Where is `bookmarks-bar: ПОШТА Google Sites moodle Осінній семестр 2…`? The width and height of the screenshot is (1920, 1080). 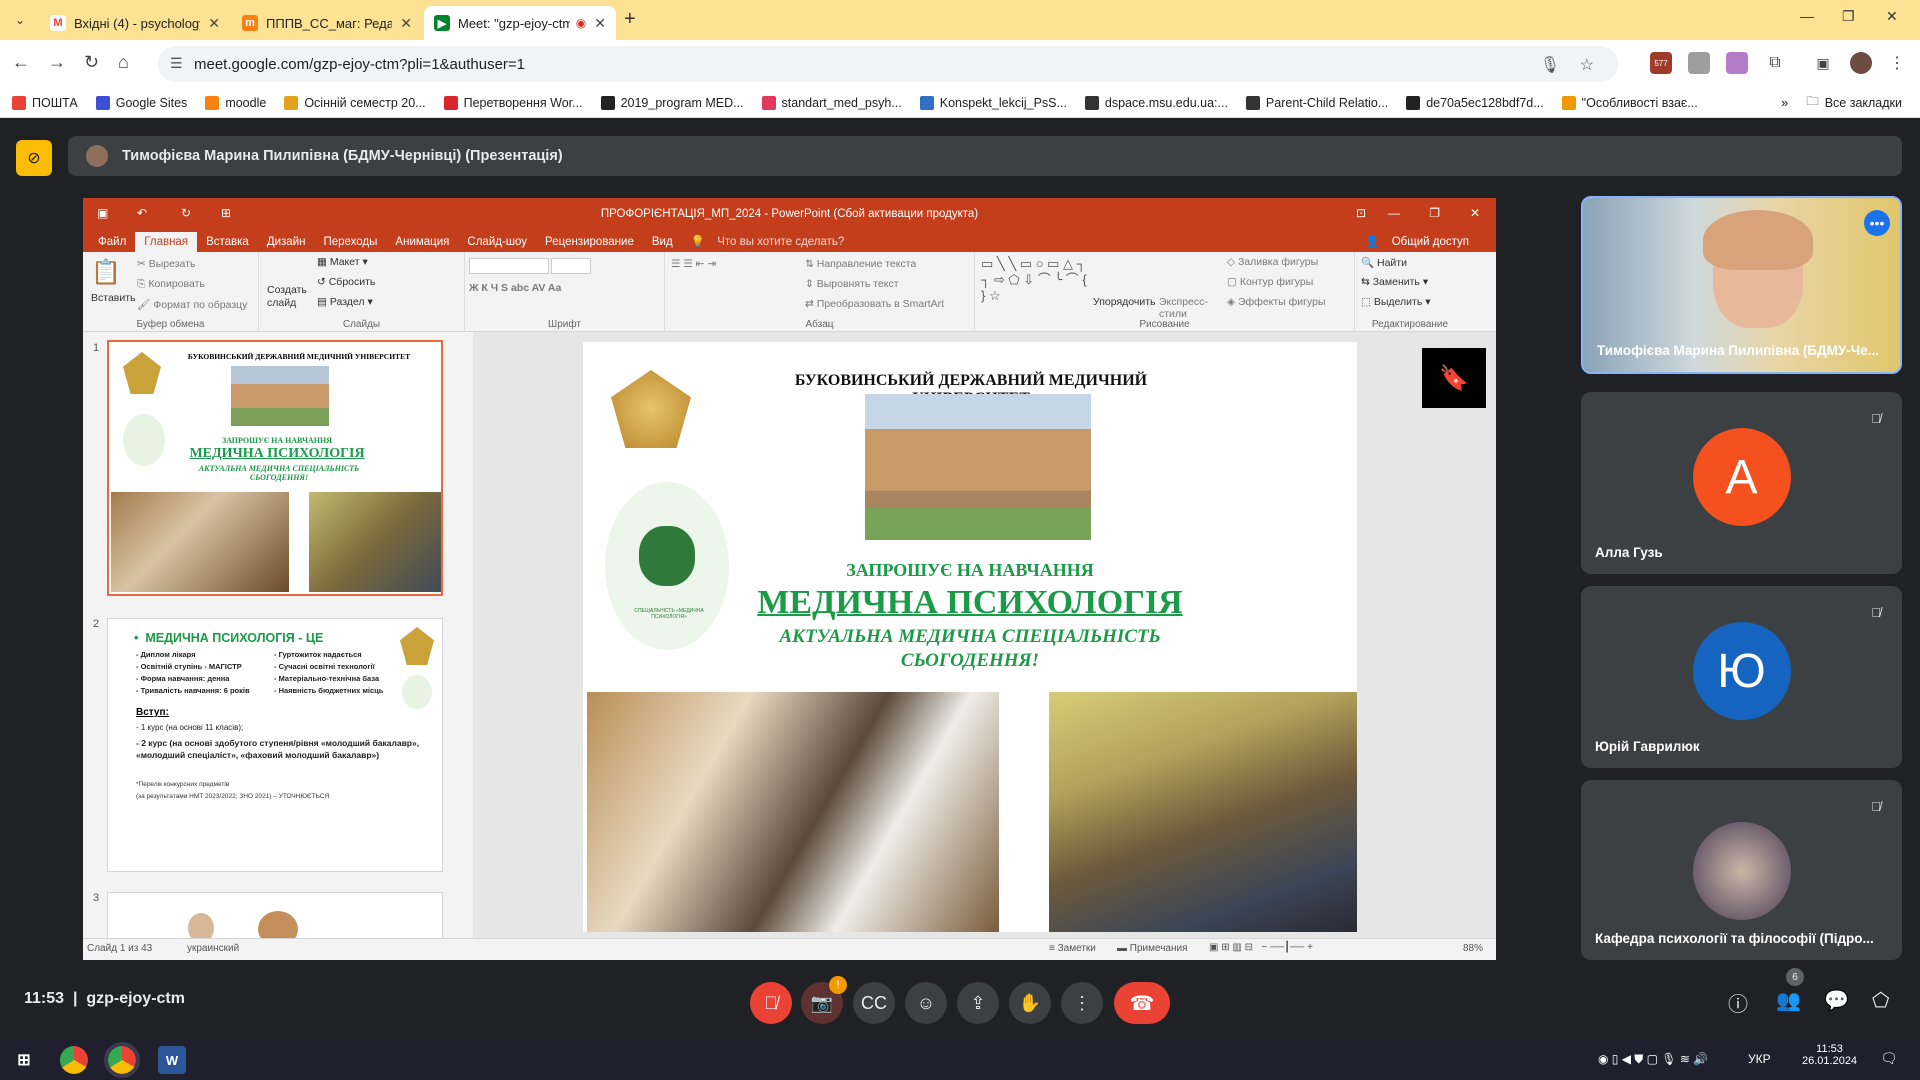 bookmarks-bar: ПОШТА Google Sites moodle Осінній семестр 2… is located at coordinates (960, 103).